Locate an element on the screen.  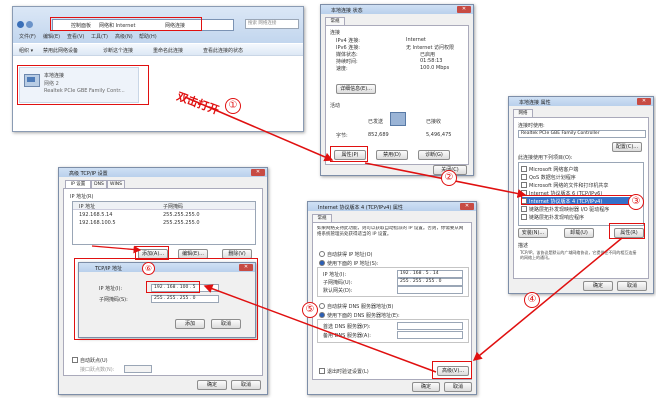
step-2-marker: ② is located at coordinates (449, 178).